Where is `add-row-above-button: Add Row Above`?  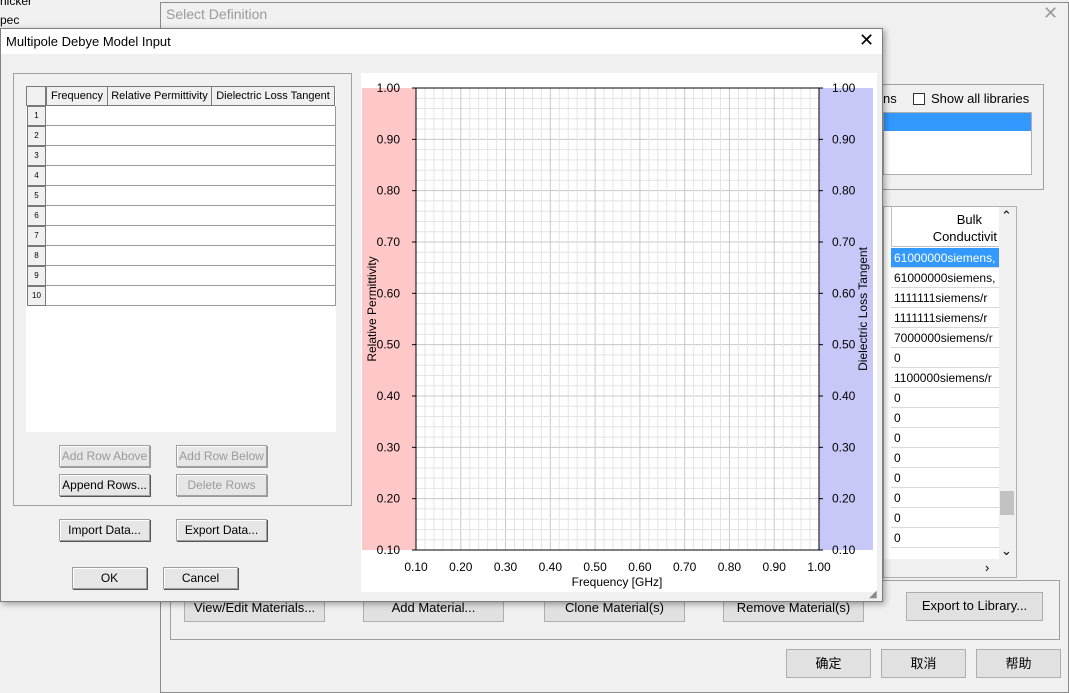
add-row-above-button: Add Row Above is located at coordinates (104, 456).